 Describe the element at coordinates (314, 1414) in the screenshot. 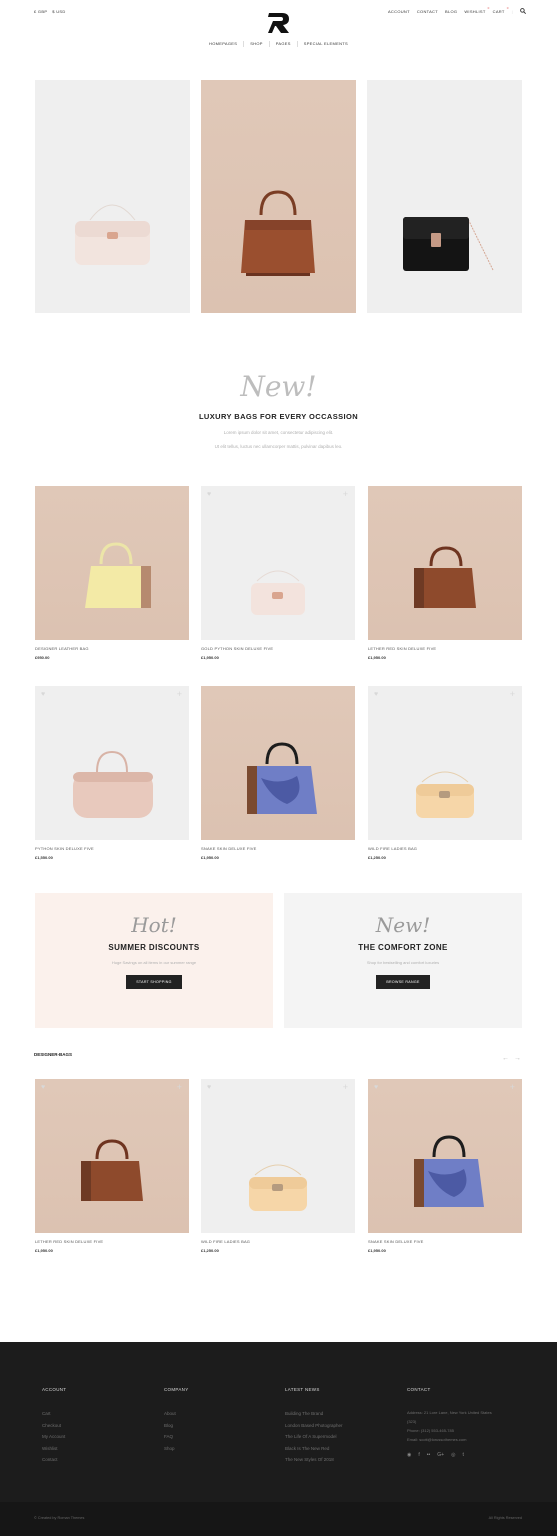

I see `footer-news-link: Building The Brand` at that location.